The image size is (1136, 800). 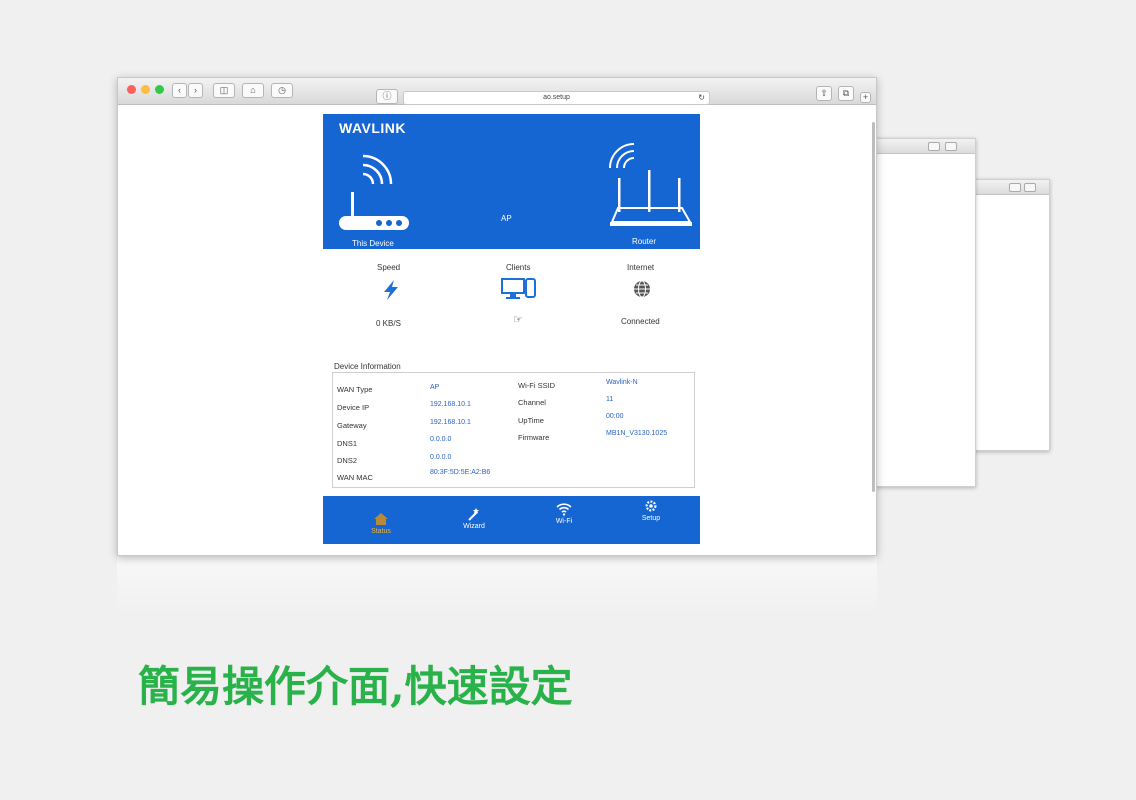 What do you see at coordinates (518, 267) in the screenshot?
I see `clients-title: Clients` at bounding box center [518, 267].